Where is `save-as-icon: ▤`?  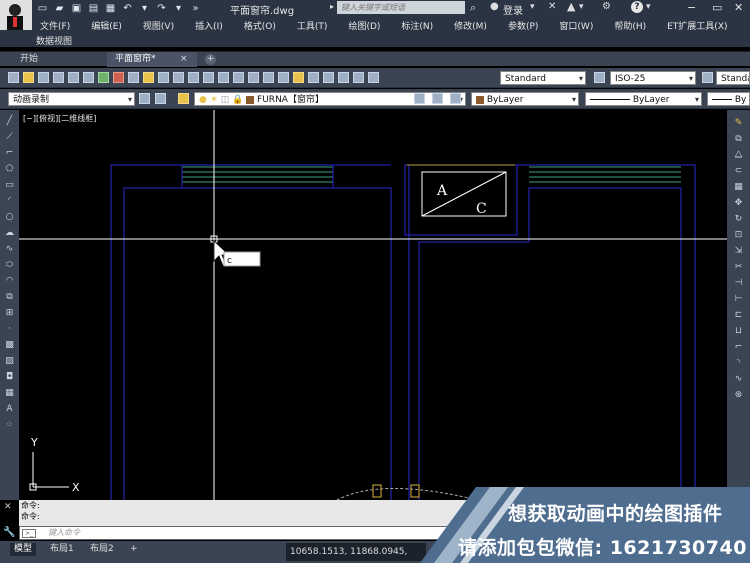 save-as-icon: ▤ is located at coordinates (93, 9).